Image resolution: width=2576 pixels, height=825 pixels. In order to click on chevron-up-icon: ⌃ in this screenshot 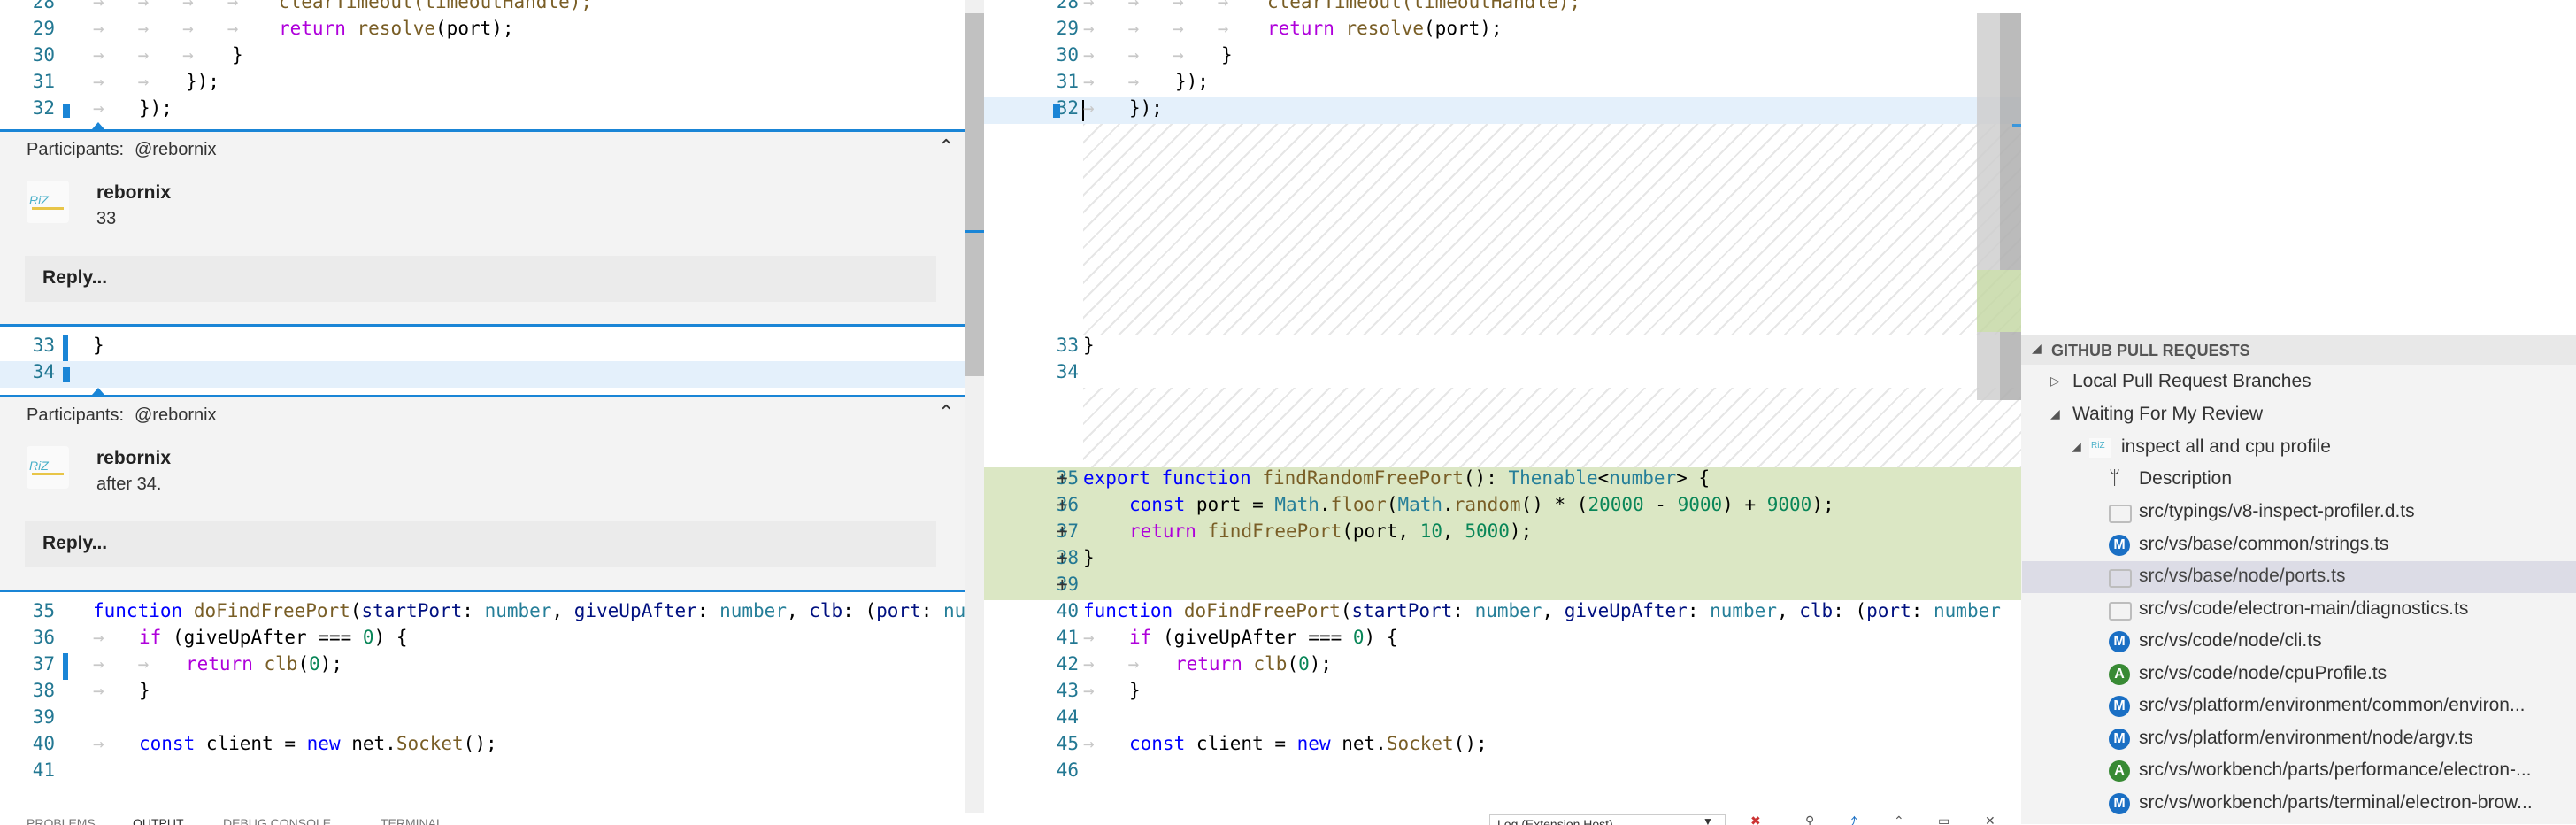, I will do `click(1899, 819)`.